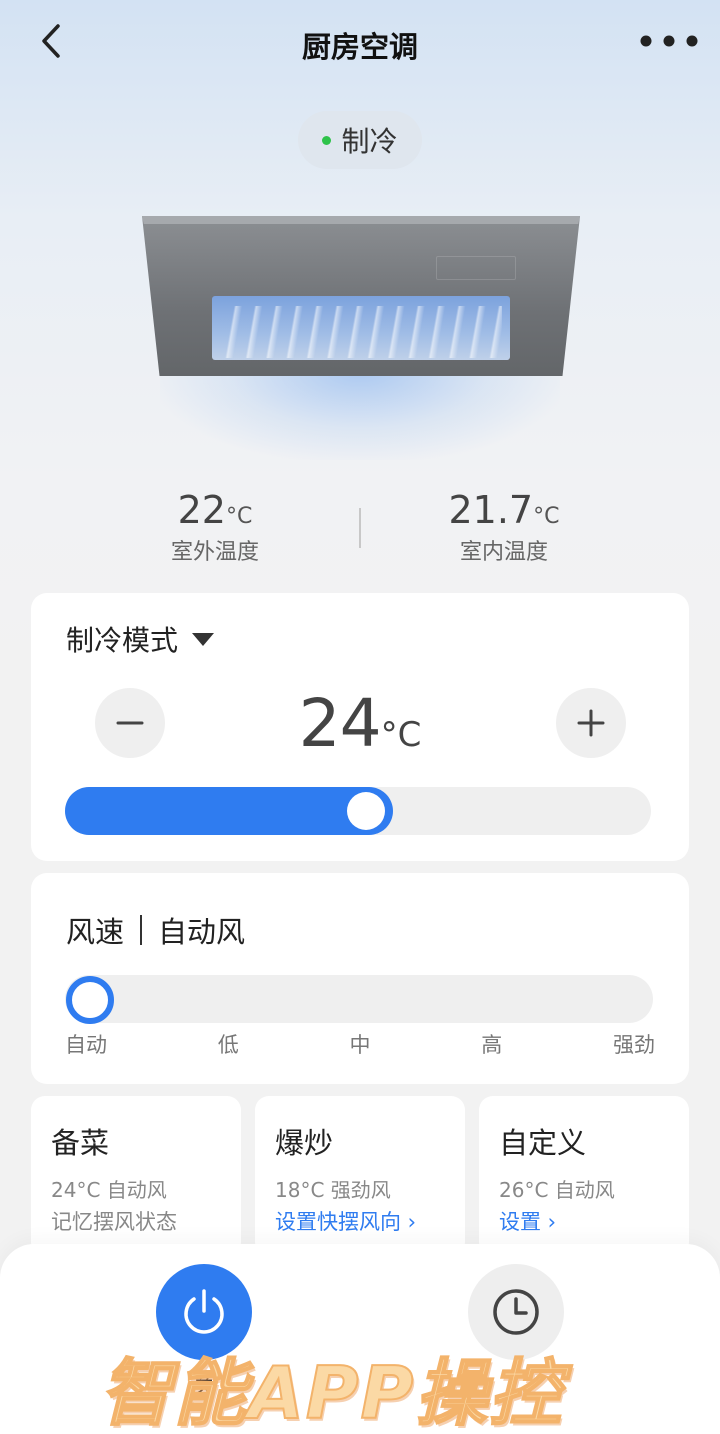 The width and height of the screenshot is (720, 1434). I want to click on fan-speed-title: 风速 自动风, so click(155, 930).